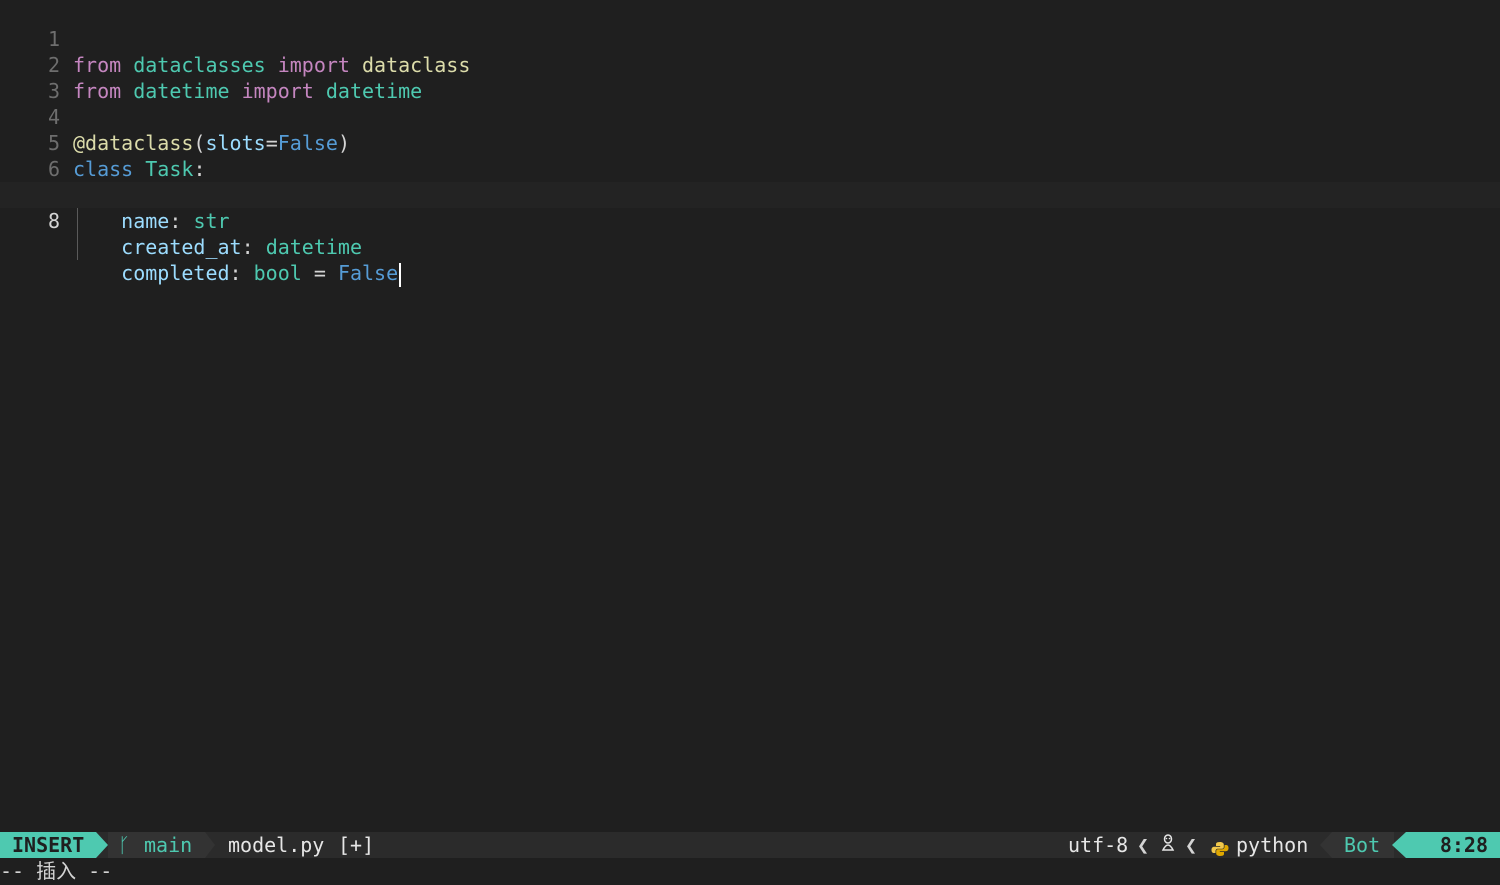 The image size is (1500, 885). Describe the element at coordinates (1363, 845) in the screenshot. I see `scroll-position: Bot` at that location.